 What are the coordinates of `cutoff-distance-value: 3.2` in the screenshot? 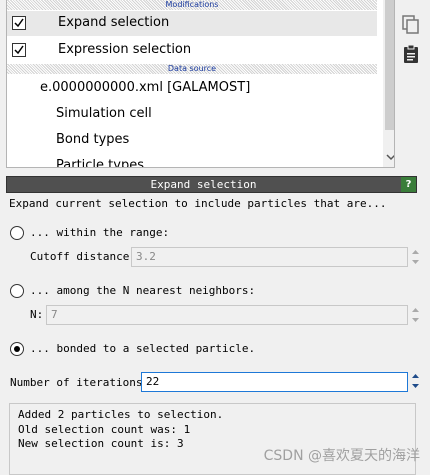 It's located at (146, 256).